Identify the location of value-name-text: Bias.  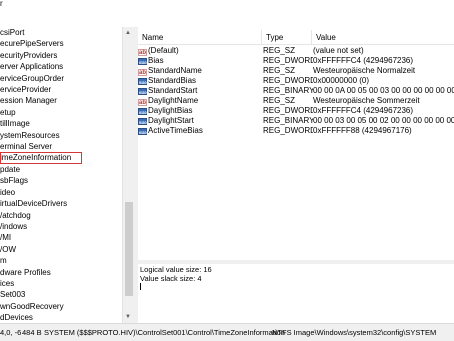
(156, 60).